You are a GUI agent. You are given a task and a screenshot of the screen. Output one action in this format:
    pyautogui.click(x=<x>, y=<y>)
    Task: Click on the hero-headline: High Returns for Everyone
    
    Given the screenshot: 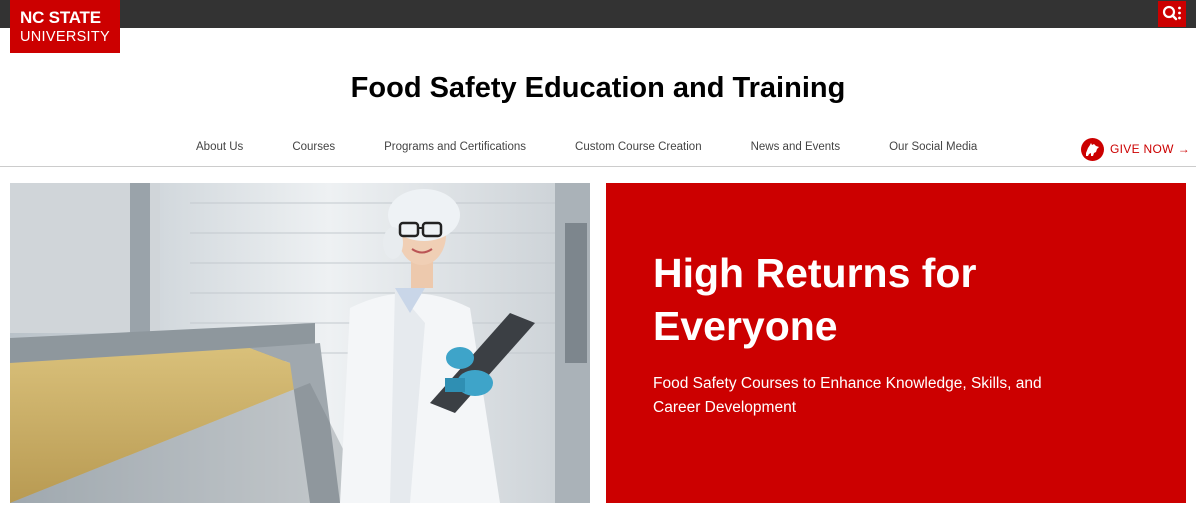 What is the action you would take?
    pyautogui.click(x=815, y=299)
    